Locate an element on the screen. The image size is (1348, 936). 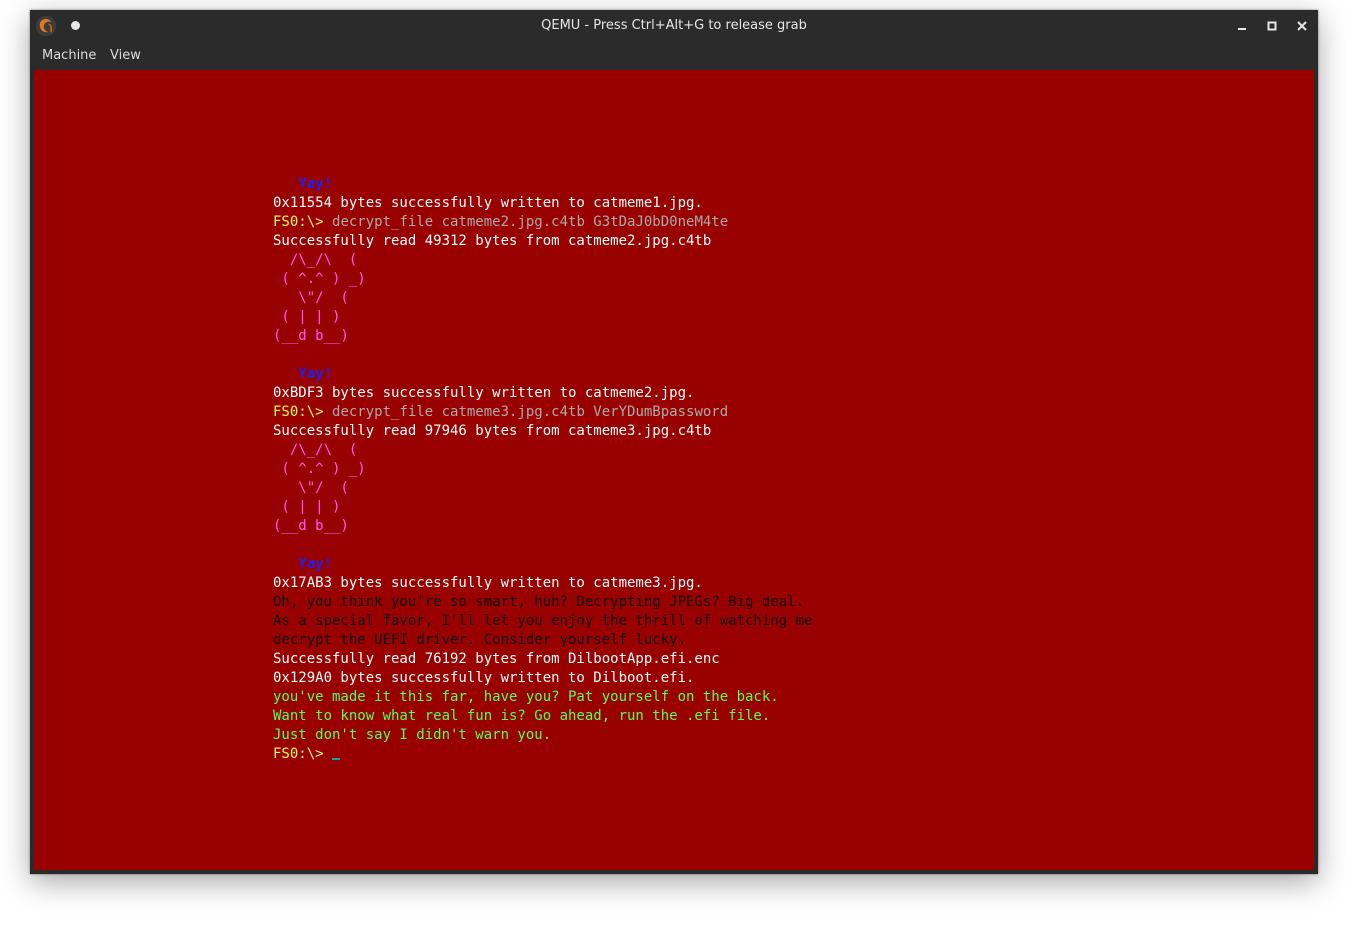
menu-machine: Machine is located at coordinates (69, 55).